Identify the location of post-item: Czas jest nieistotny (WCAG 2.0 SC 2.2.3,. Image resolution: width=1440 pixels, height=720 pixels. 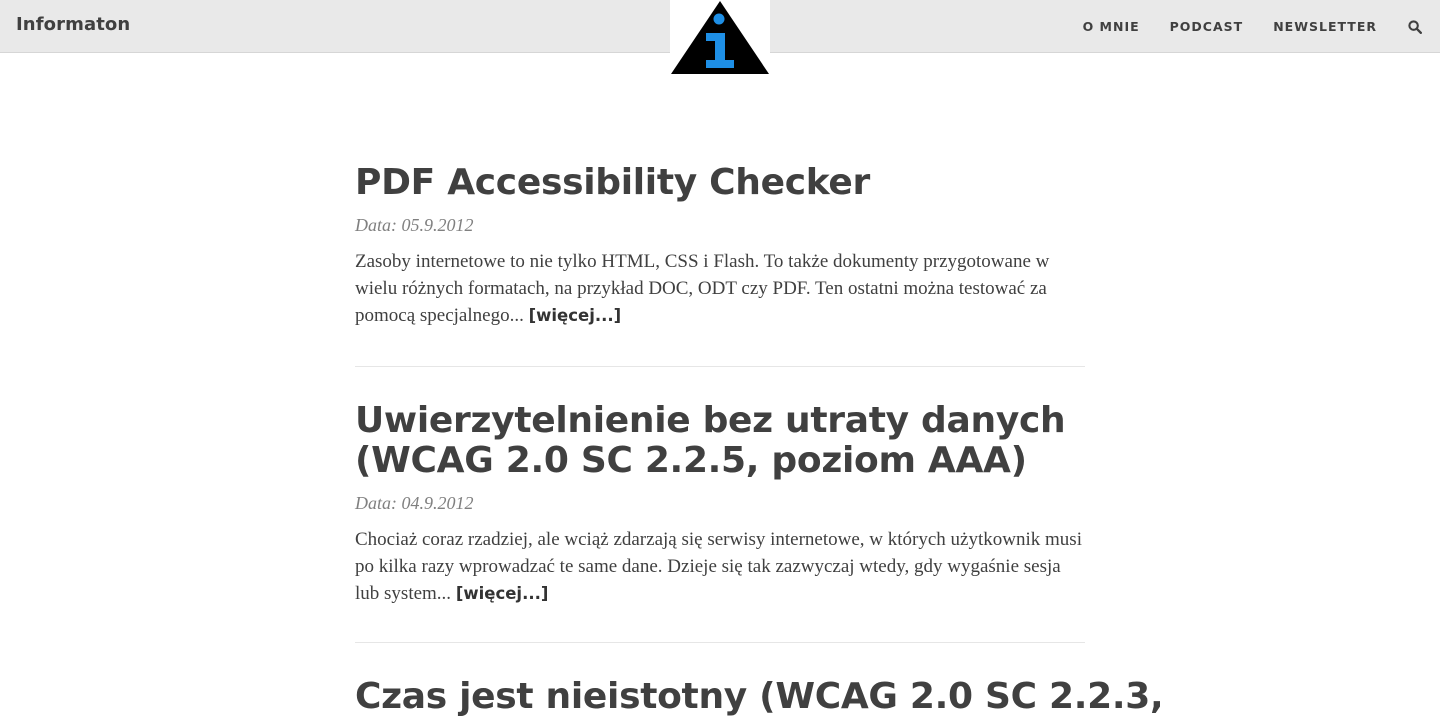
(759, 697).